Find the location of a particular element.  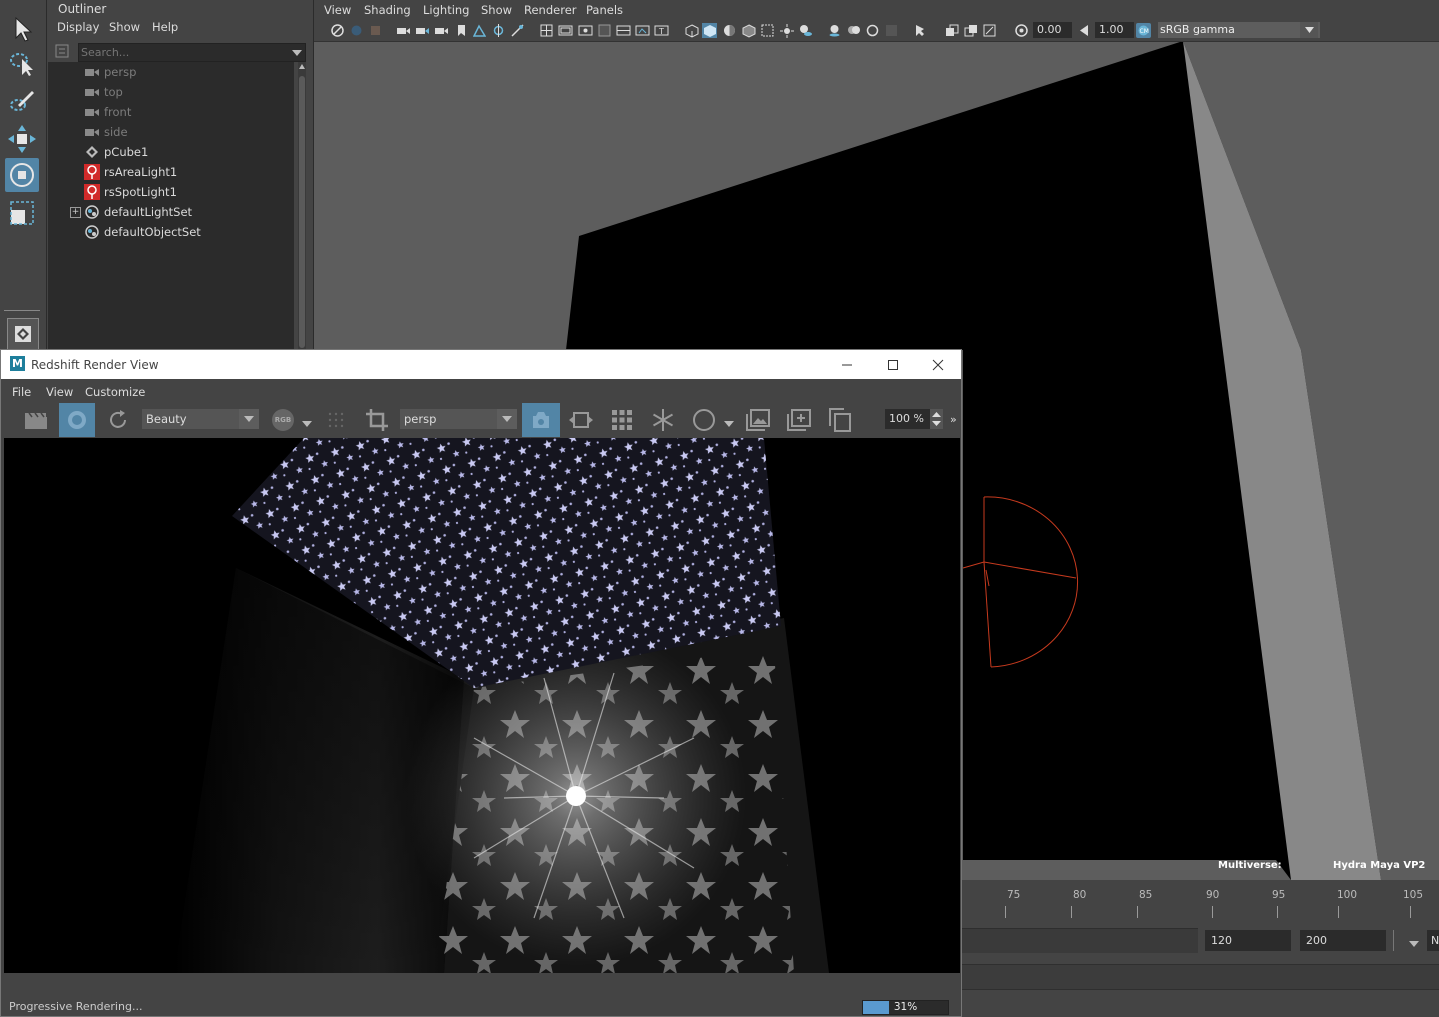

zoom-field: 100 % is located at coordinates (909, 419).